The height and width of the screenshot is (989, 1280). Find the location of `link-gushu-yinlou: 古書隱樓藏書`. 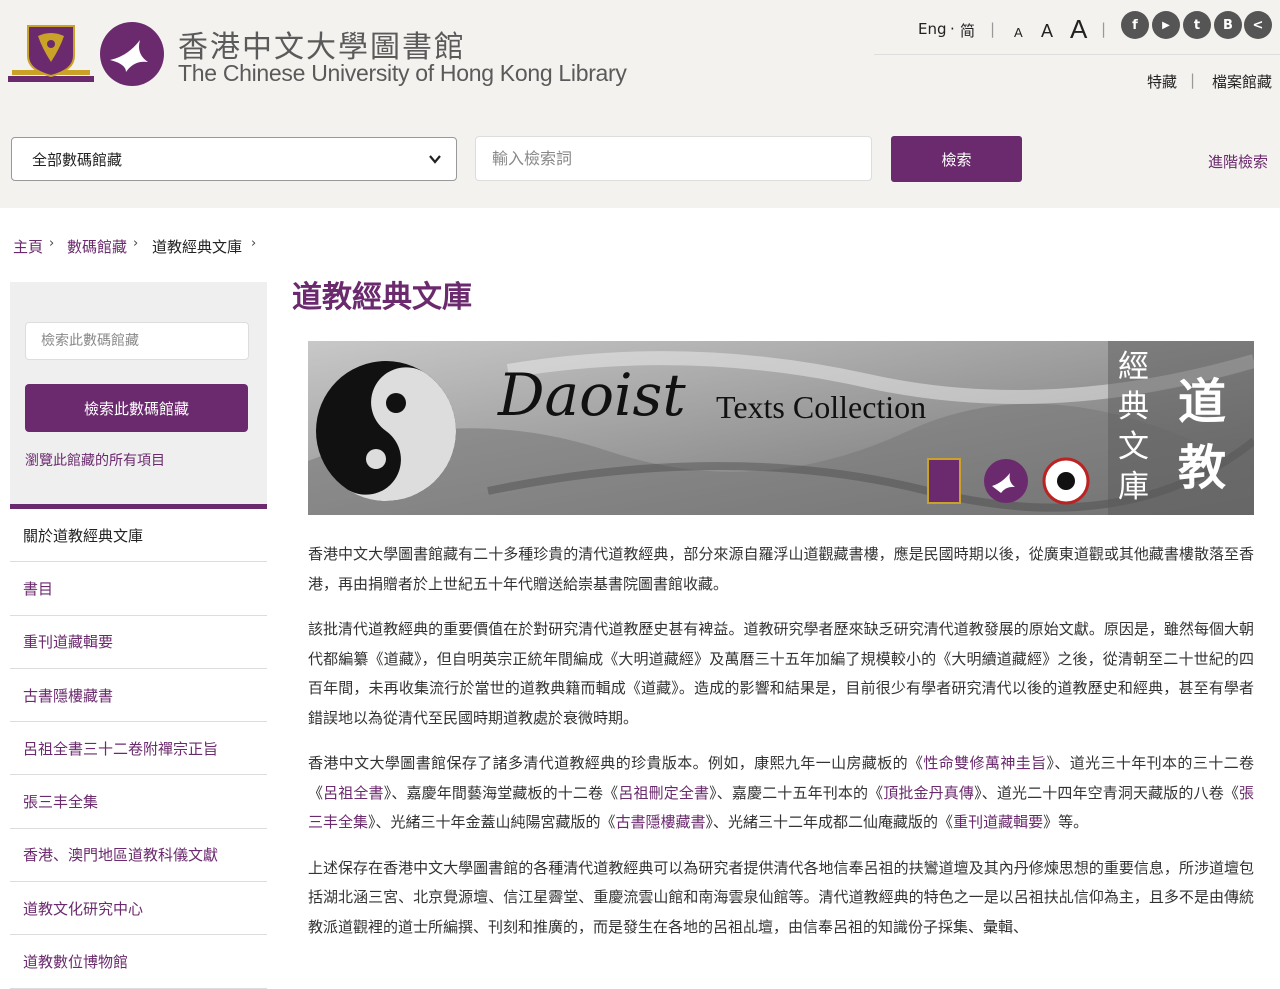

link-gushu-yinlou: 古書隱樓藏書 is located at coordinates (661, 822).